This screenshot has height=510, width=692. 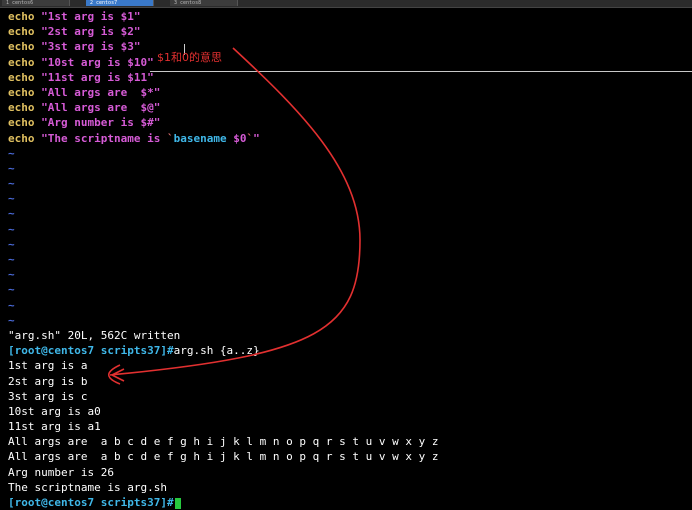 I want to click on shell-prompt: [root@centos7 scripts37]#, so click(x=91, y=502).